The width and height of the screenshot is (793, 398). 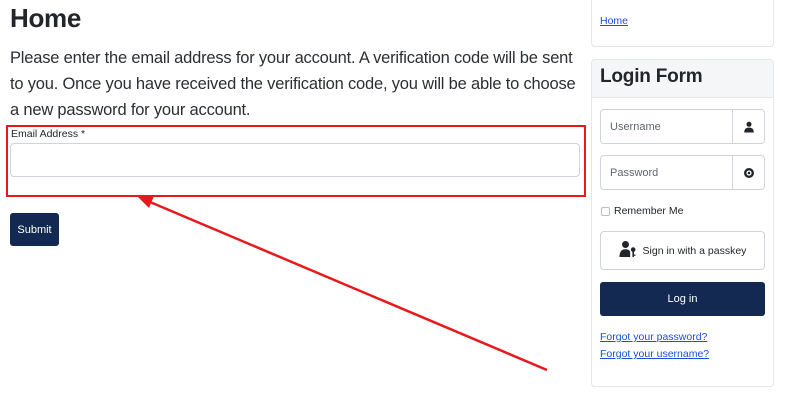 I want to click on username-input, so click(x=666, y=126).